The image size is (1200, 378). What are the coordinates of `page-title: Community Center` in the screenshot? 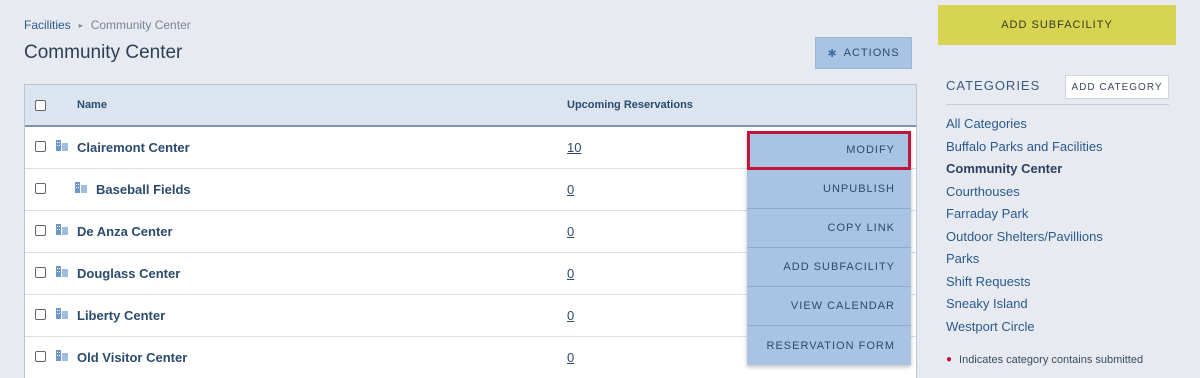 It's located at (103, 52).